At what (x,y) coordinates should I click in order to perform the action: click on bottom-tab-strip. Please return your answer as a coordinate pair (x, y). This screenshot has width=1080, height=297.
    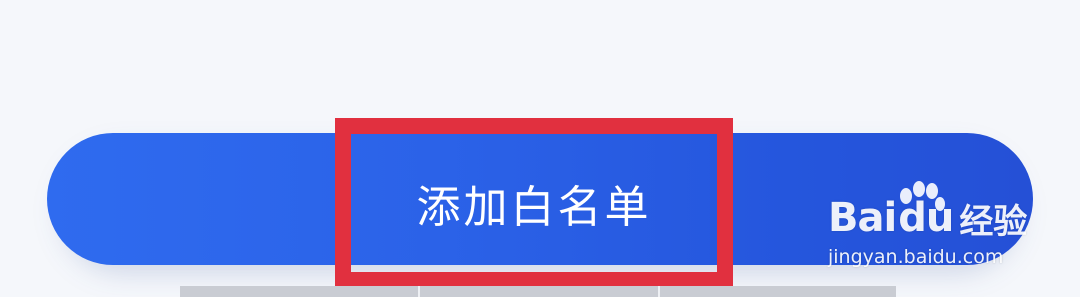
    Looking at the image, I should click on (538, 291).